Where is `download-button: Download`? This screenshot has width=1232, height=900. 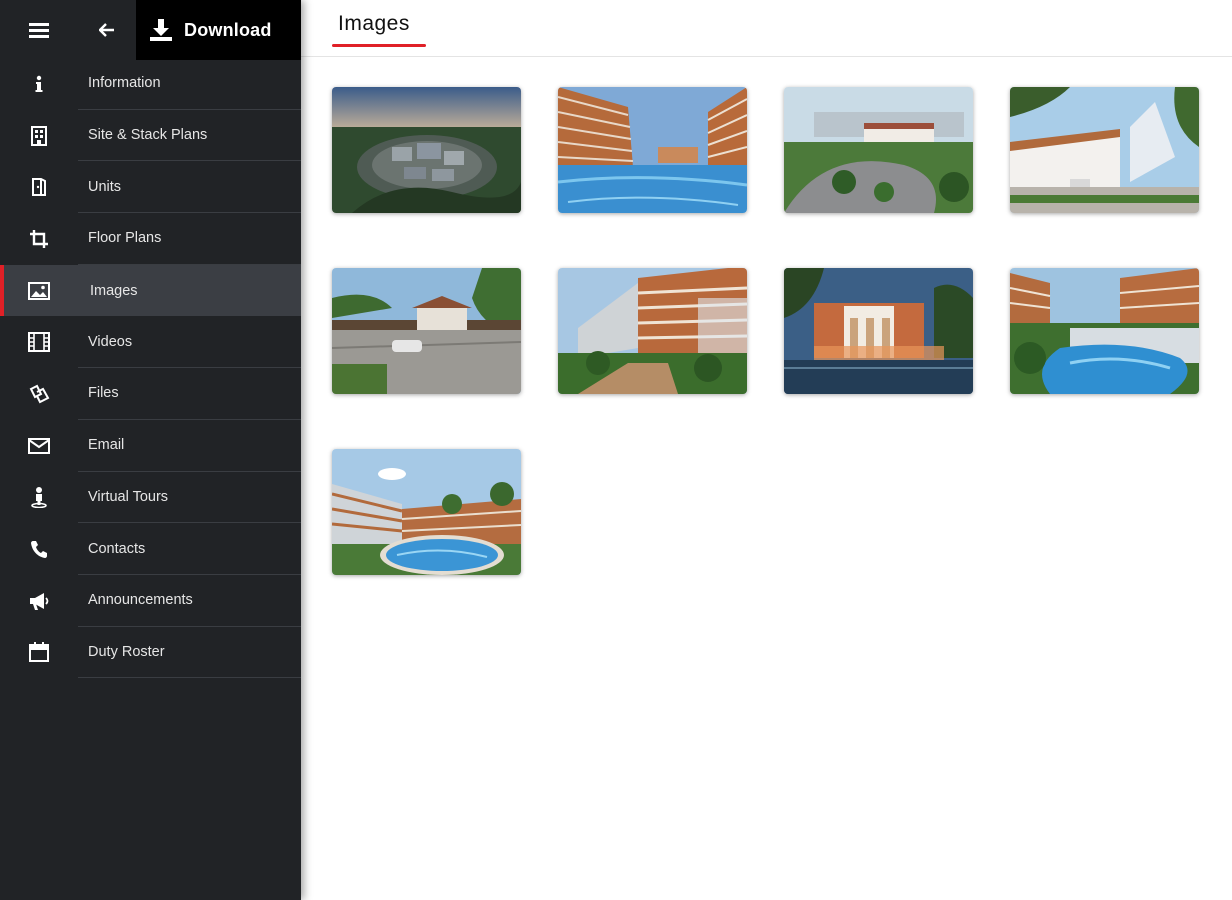 download-button: Download is located at coordinates (218, 30).